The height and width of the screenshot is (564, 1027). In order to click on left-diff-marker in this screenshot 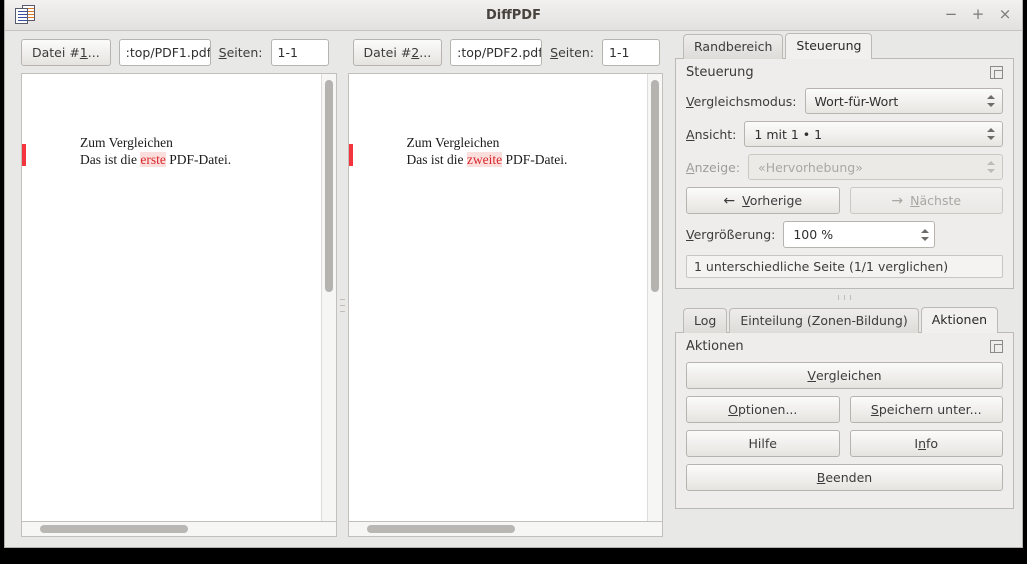, I will do `click(24, 155)`.